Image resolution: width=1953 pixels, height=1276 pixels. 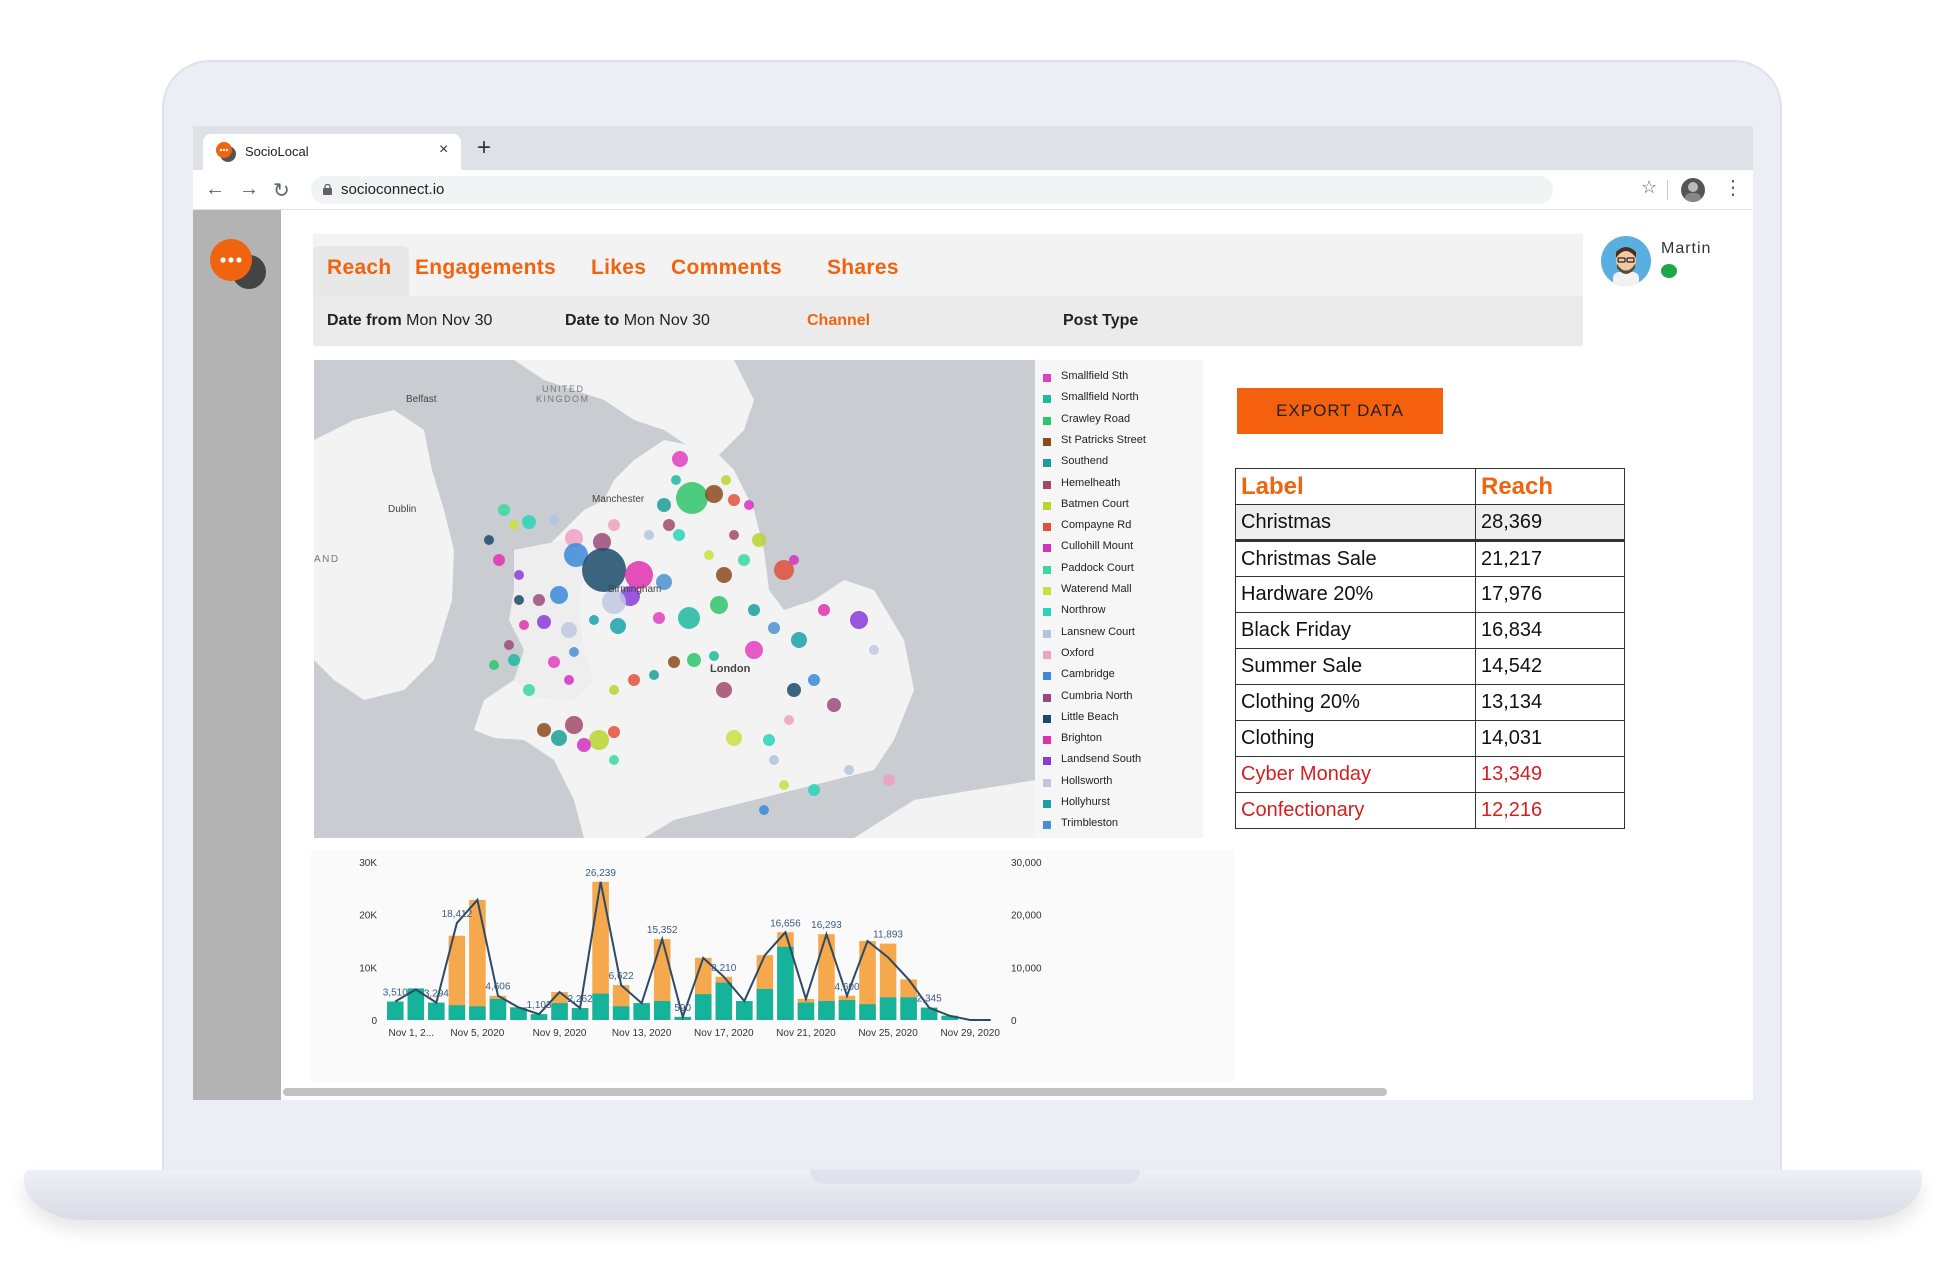 What do you see at coordinates (1340, 411) in the screenshot?
I see `export-data-button: EXPORT DATA` at bounding box center [1340, 411].